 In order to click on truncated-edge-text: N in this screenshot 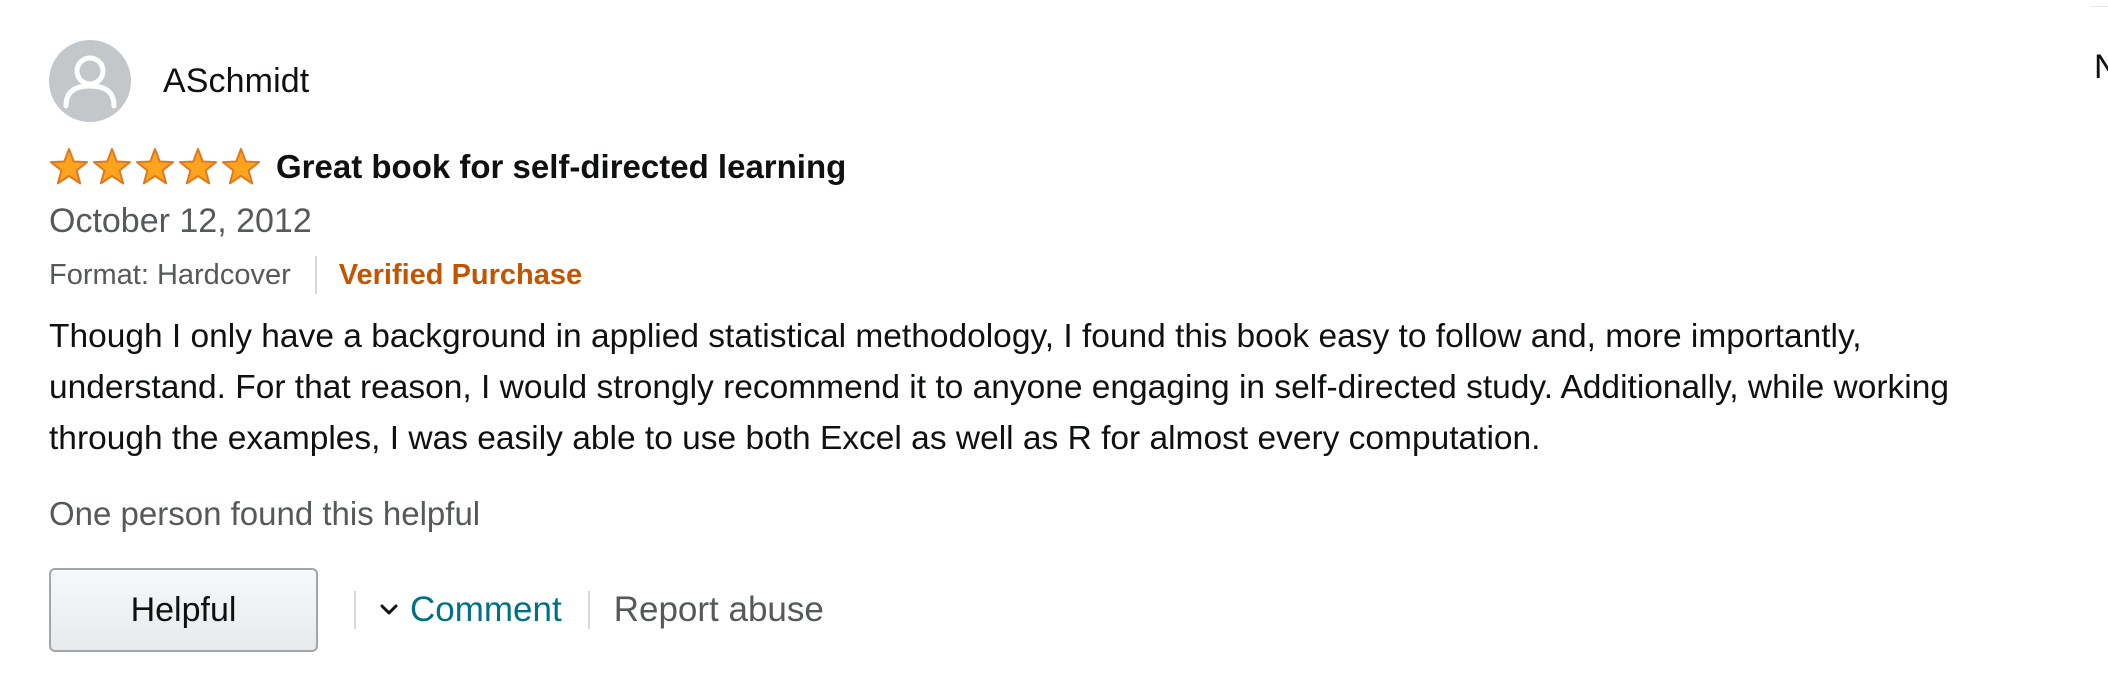, I will do `click(2101, 67)`.